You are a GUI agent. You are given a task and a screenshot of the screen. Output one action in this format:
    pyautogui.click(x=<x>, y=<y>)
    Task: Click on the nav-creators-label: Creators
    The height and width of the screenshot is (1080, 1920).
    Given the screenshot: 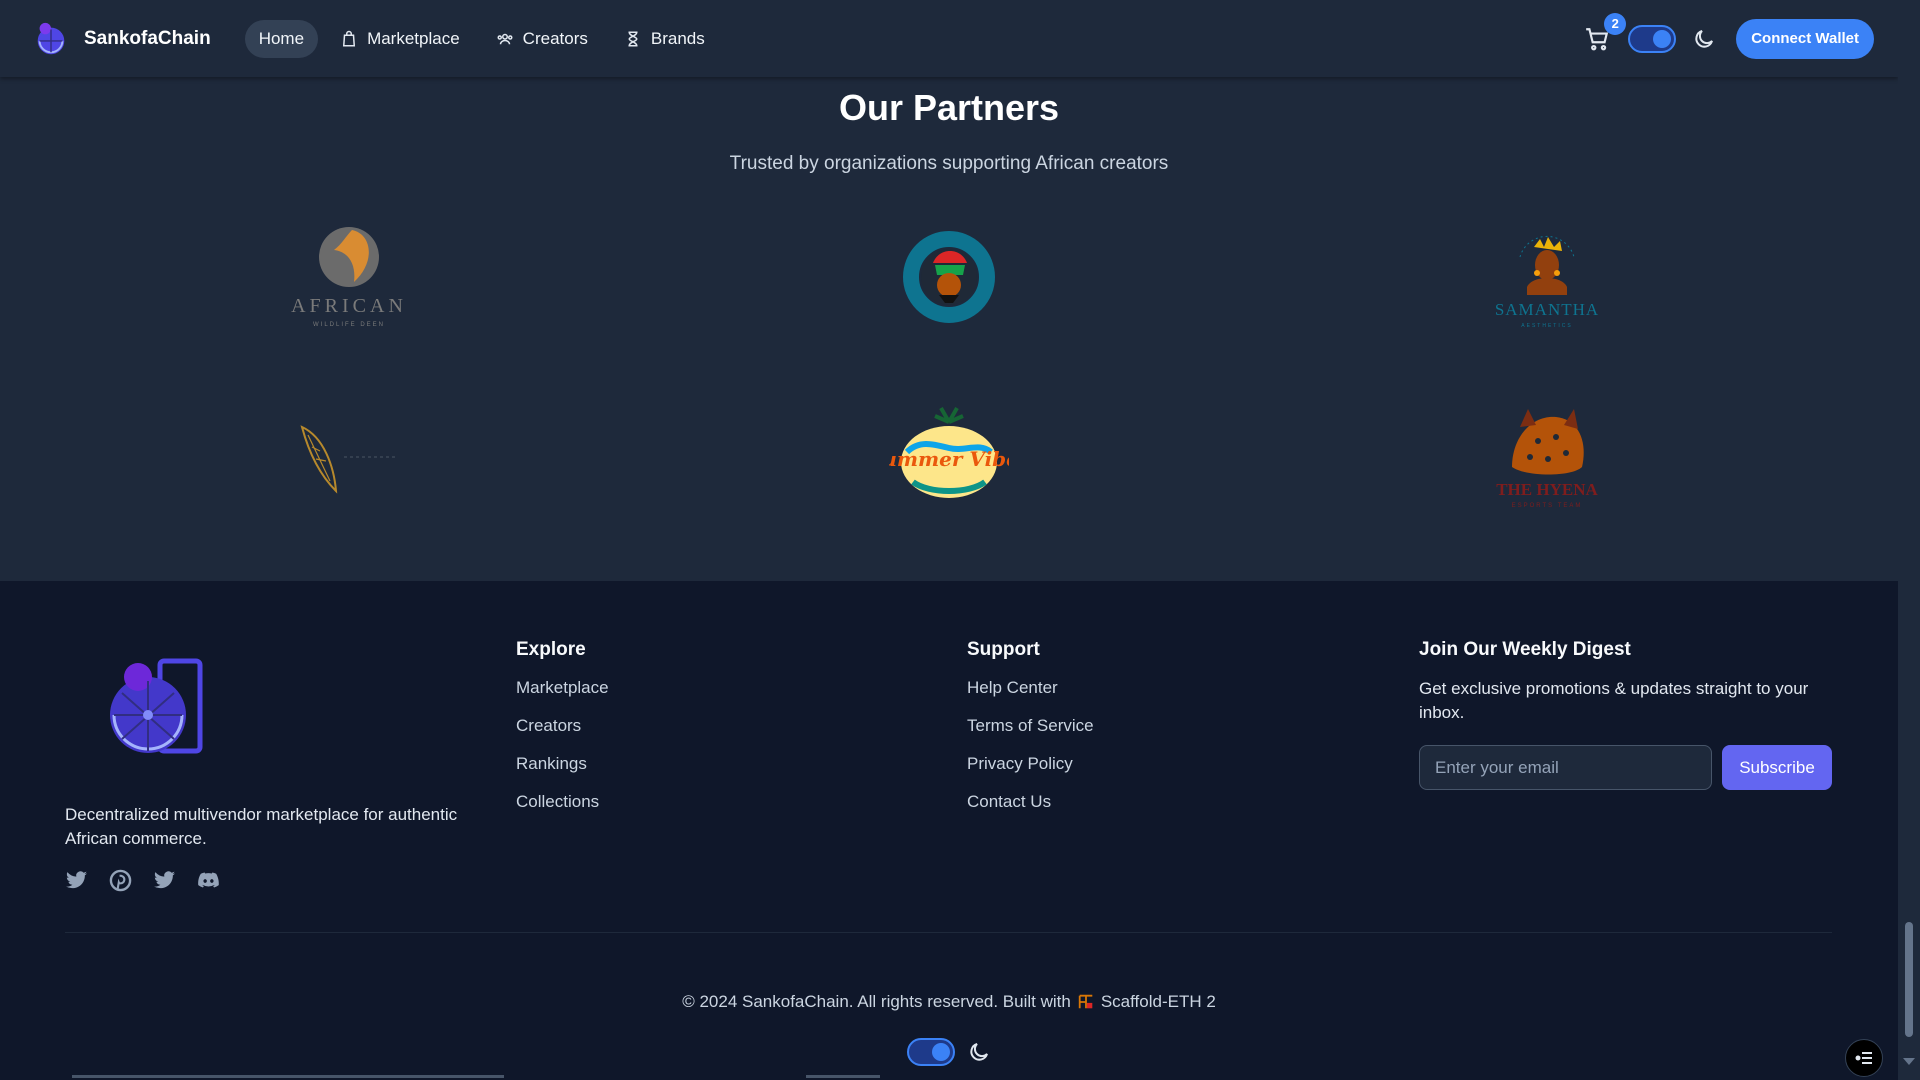 What is the action you would take?
    pyautogui.click(x=555, y=38)
    